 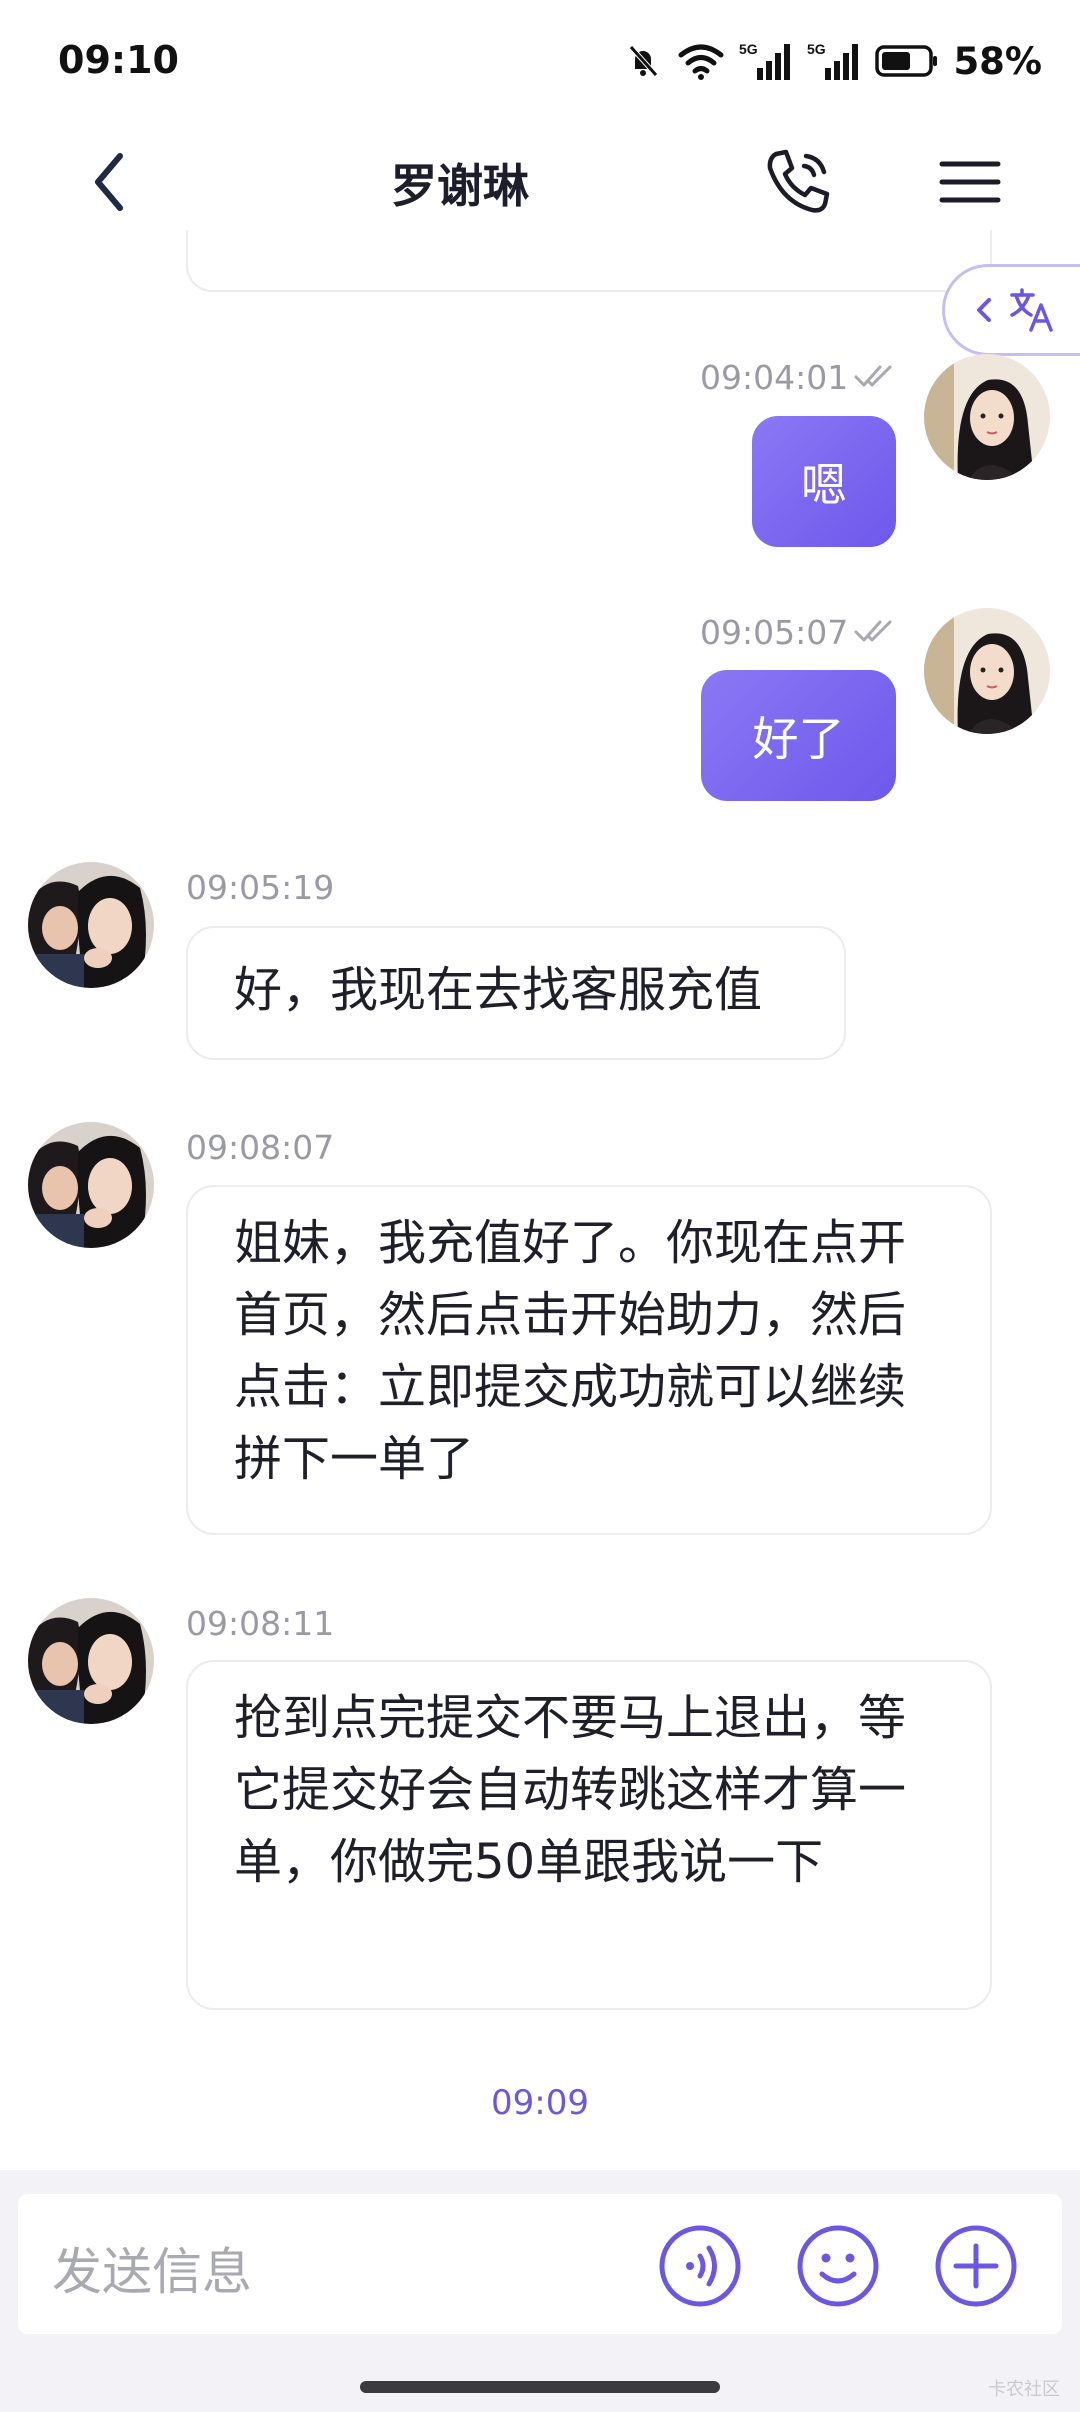 I want to click on voice-icon, so click(x=700, y=2266).